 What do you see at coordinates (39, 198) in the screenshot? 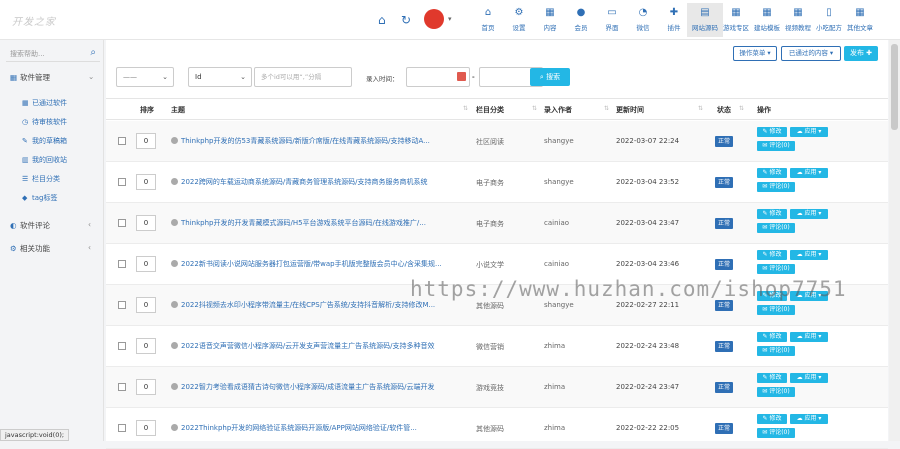
I see `sidebar-subitem-tags: ◆ tag标签` at bounding box center [39, 198].